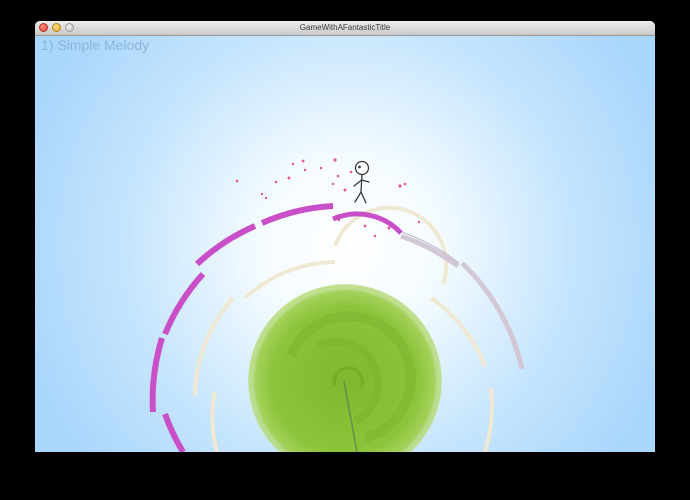 The width and height of the screenshot is (690, 500). What do you see at coordinates (345, 368) in the screenshot?
I see `planet` at bounding box center [345, 368].